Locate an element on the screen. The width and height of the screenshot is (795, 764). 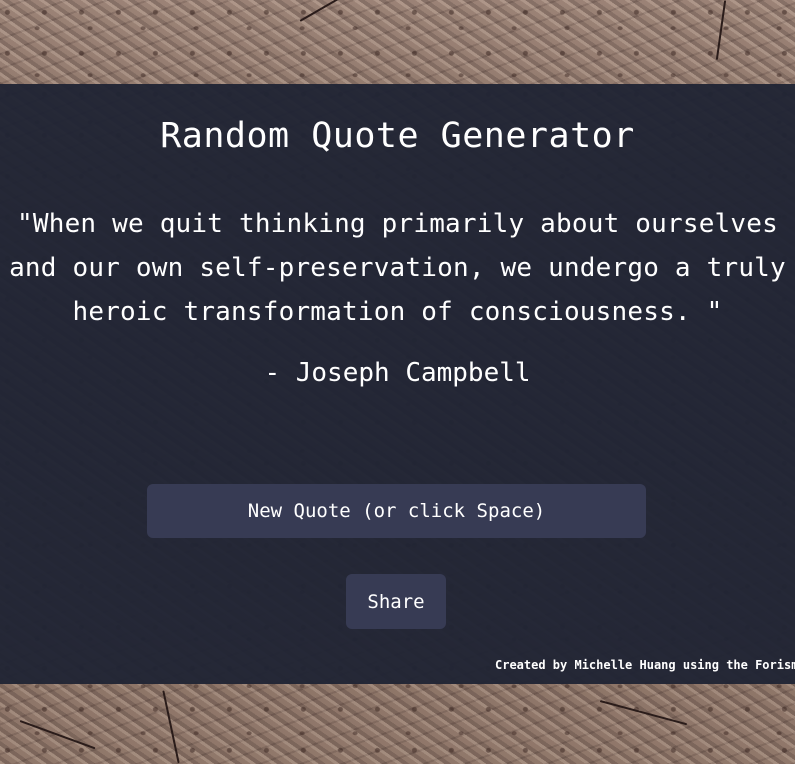
page-title: Random Quote Generator is located at coordinates (397, 136).